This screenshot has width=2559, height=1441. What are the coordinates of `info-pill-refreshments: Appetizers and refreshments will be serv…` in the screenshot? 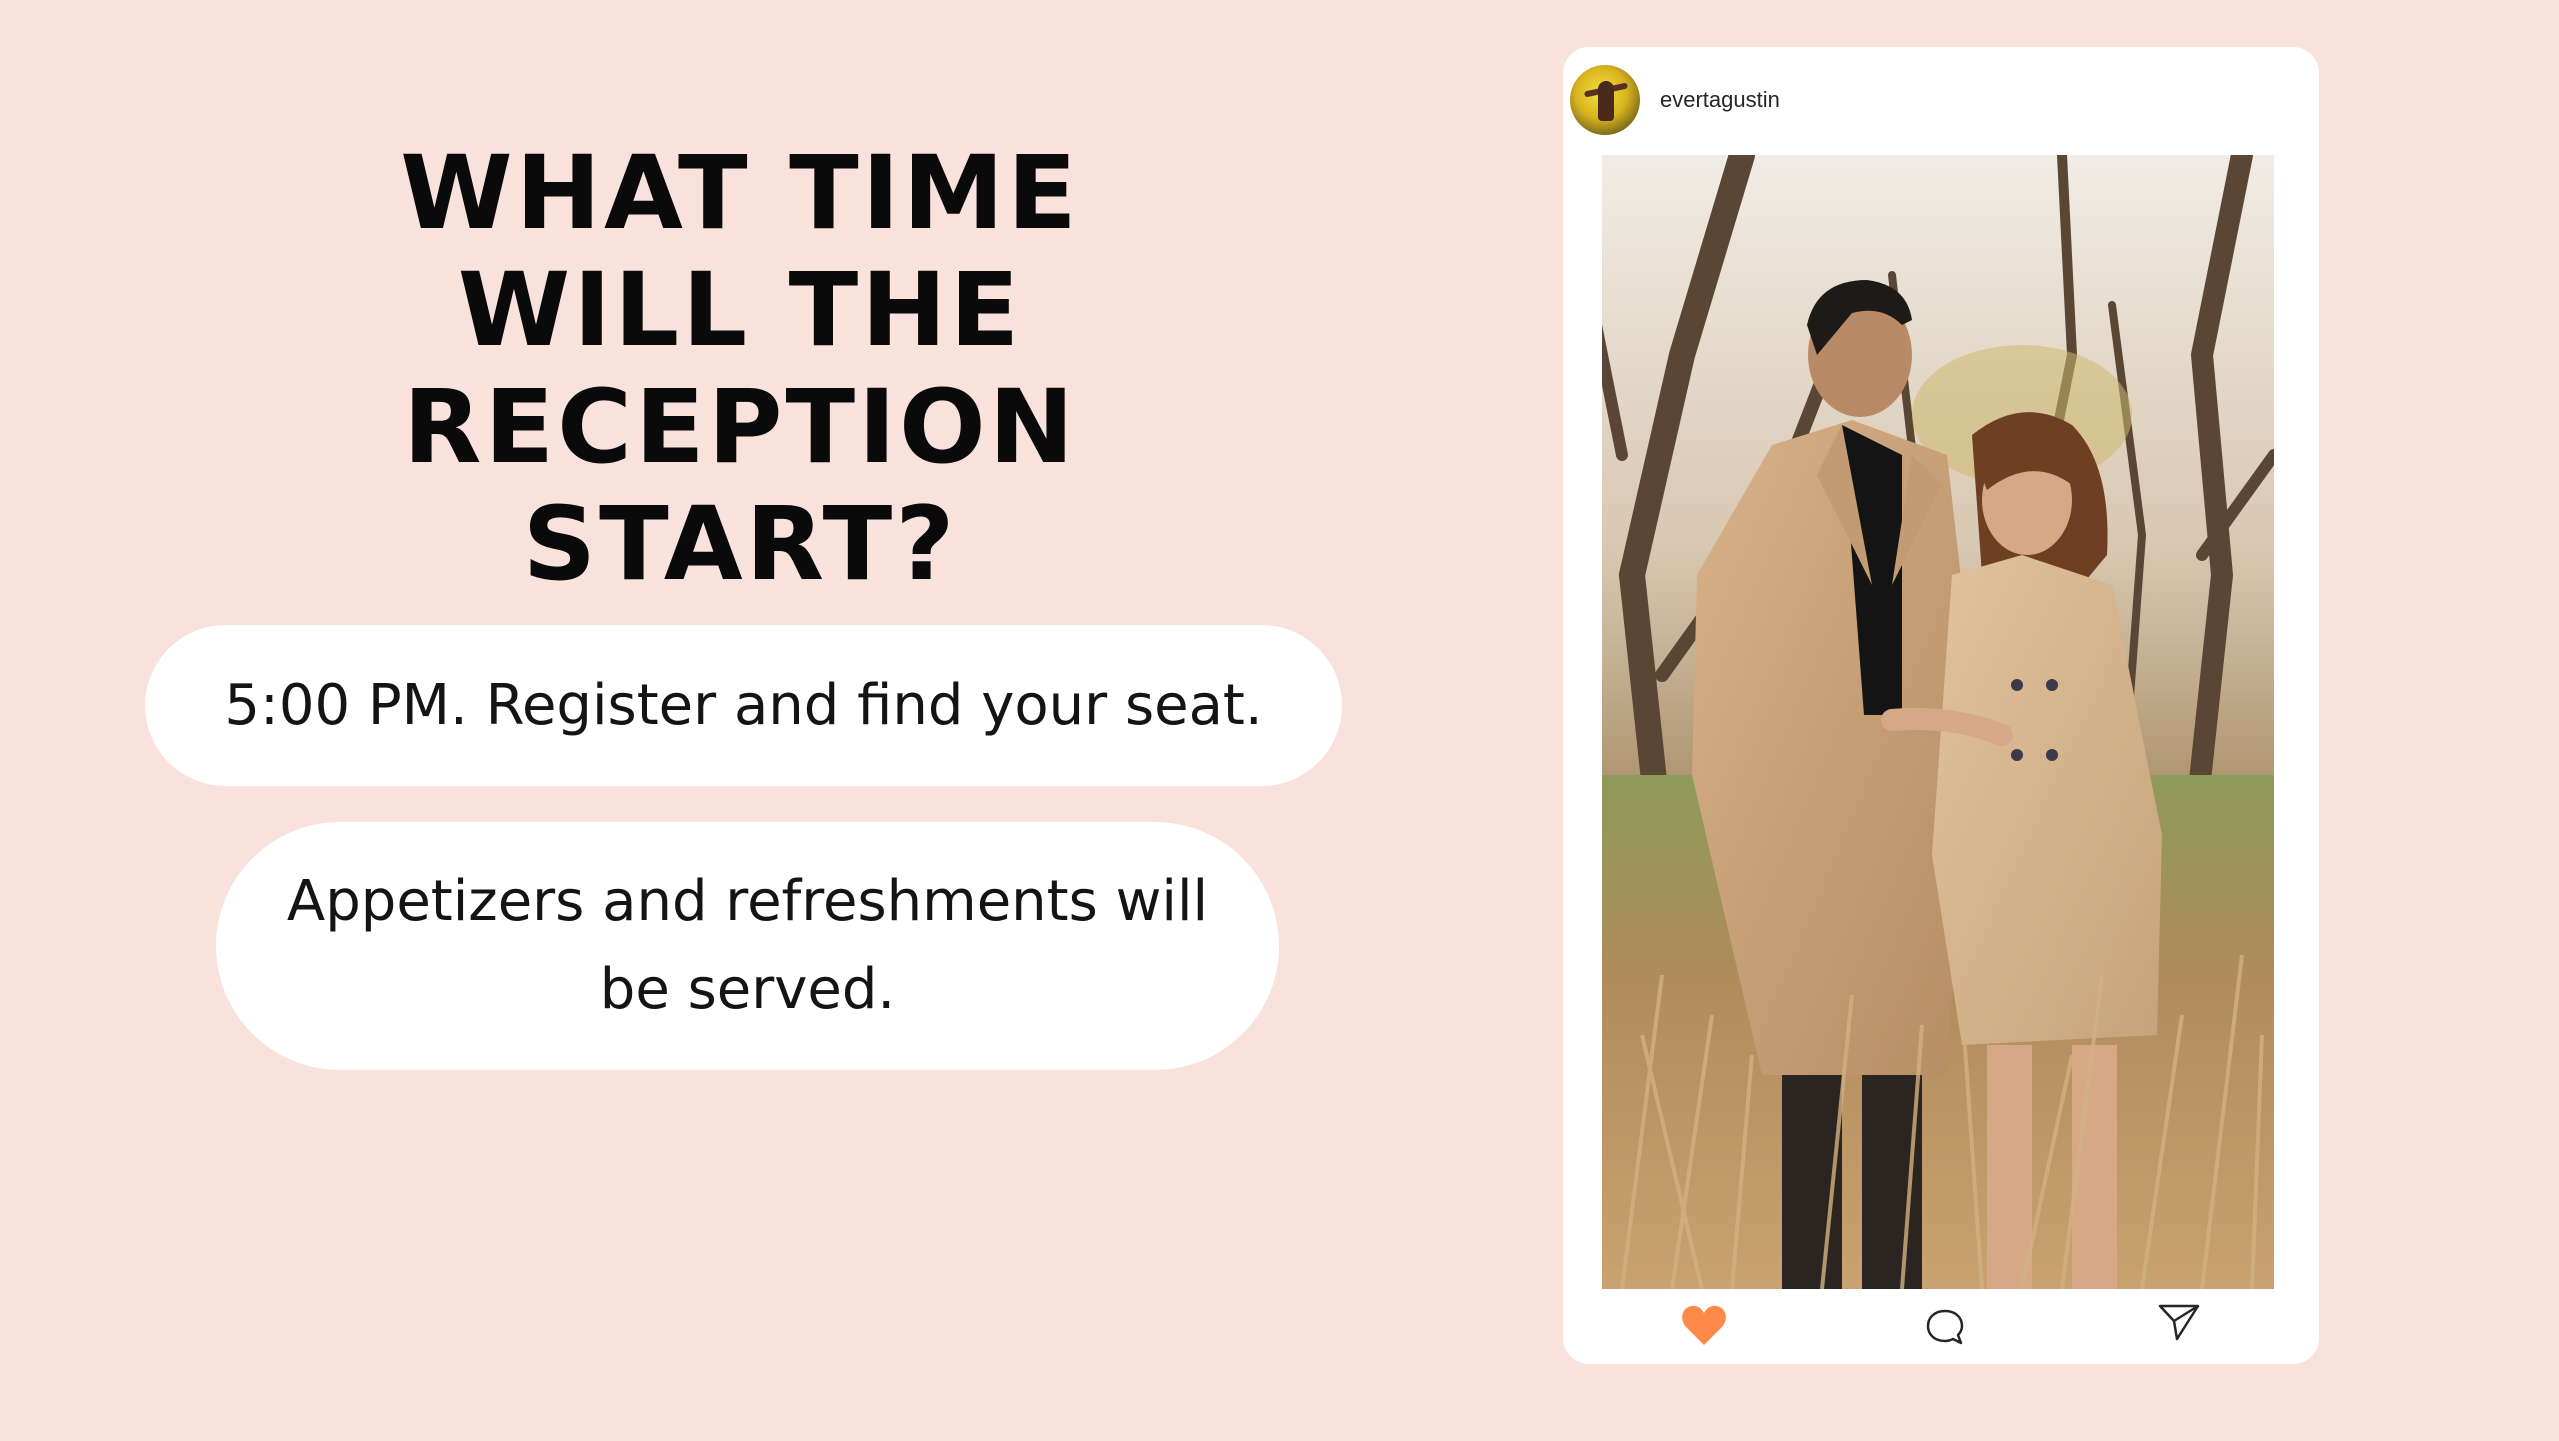 It's located at (747, 946).